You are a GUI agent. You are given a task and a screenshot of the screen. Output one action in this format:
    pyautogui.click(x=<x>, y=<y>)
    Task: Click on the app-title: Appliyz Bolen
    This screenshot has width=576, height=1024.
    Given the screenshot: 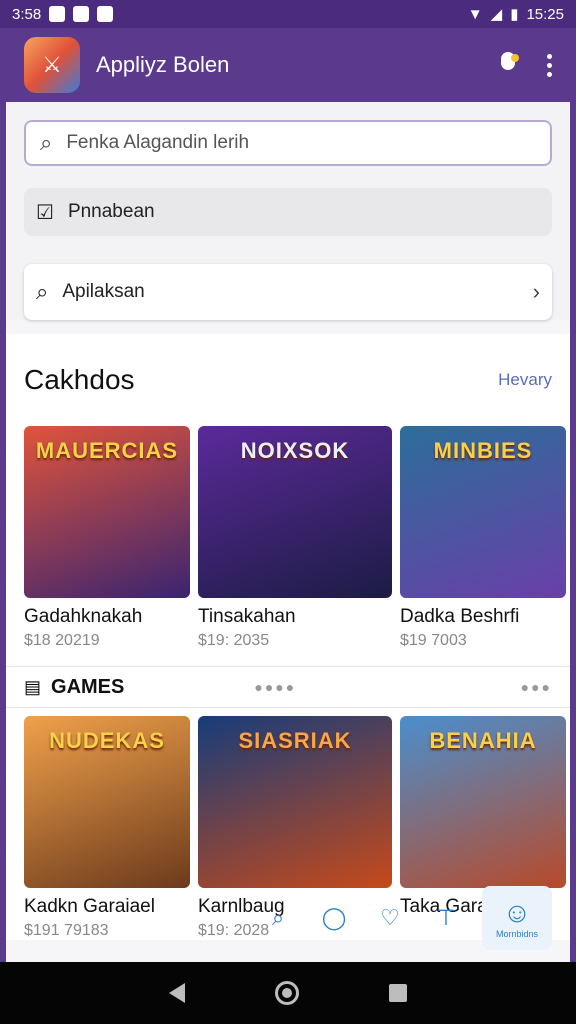 What is the action you would take?
    pyautogui.click(x=163, y=64)
    